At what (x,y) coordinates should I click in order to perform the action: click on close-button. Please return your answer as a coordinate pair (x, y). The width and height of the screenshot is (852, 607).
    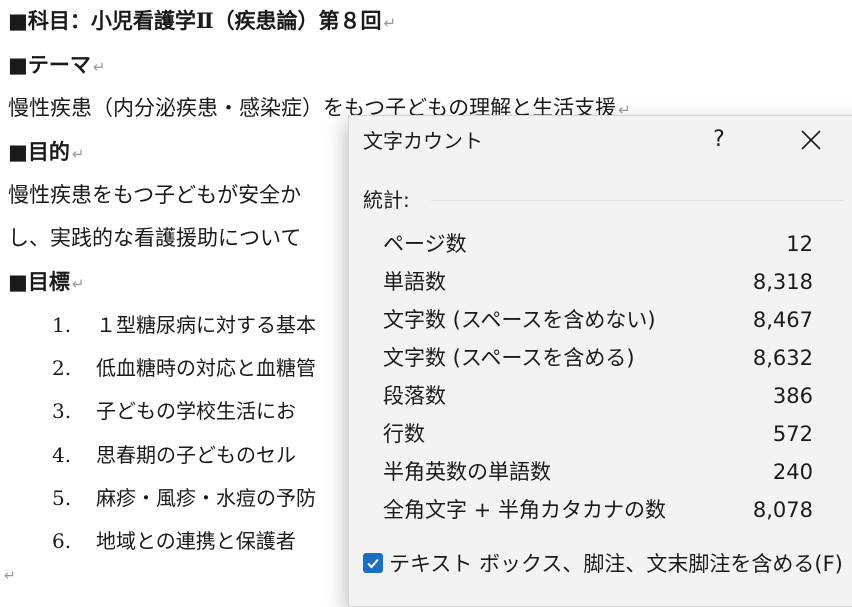
    Looking at the image, I should click on (811, 140).